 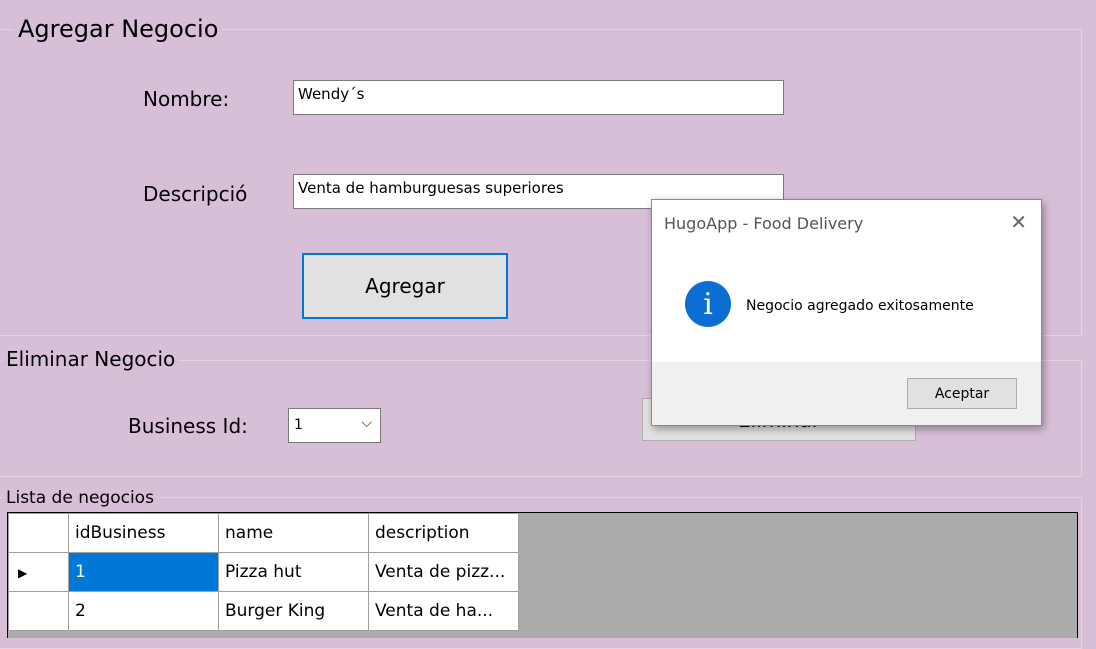 I want to click on dialog-message: Negocio agregado exitosamente, so click(x=860, y=306).